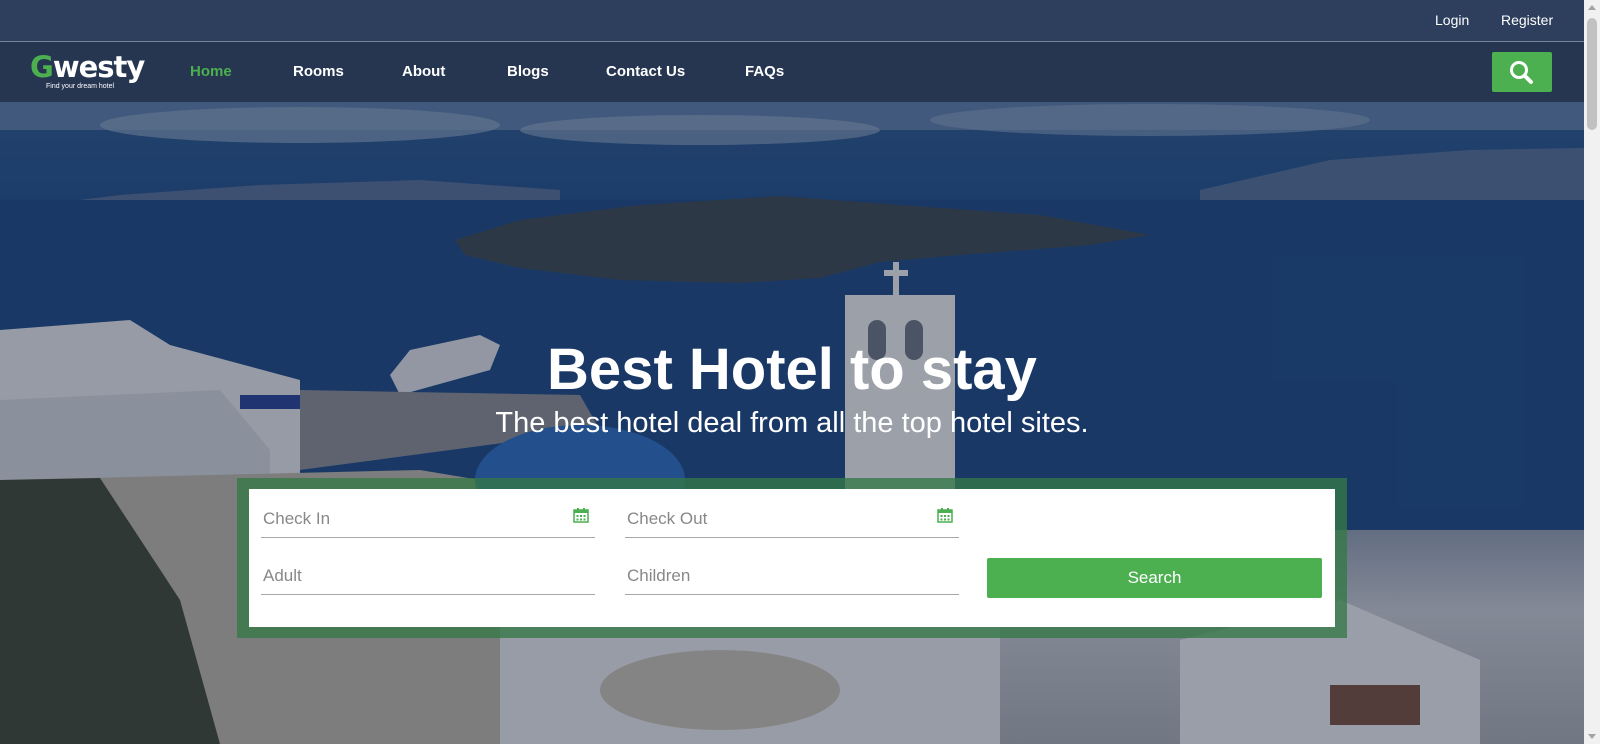 The image size is (1600, 744). I want to click on login-link: Login, so click(1452, 20).